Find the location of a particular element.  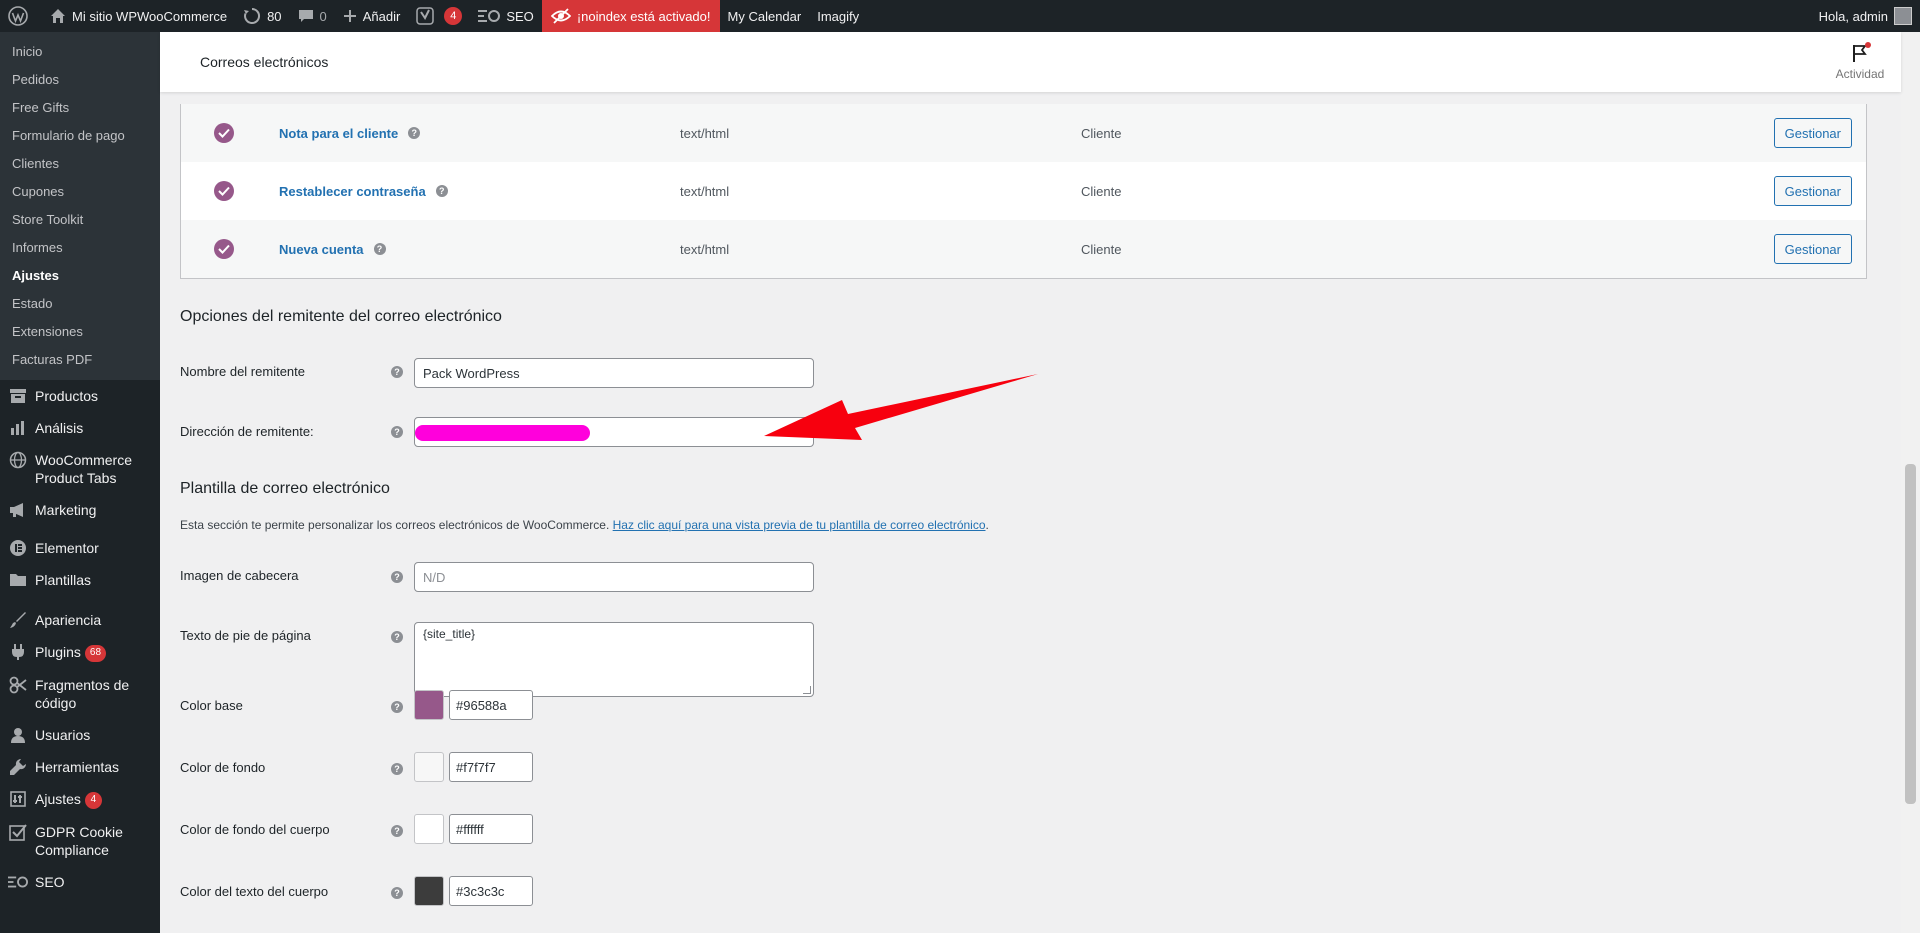

color-del-texto-del-cuerpo-swatch is located at coordinates (429, 891).